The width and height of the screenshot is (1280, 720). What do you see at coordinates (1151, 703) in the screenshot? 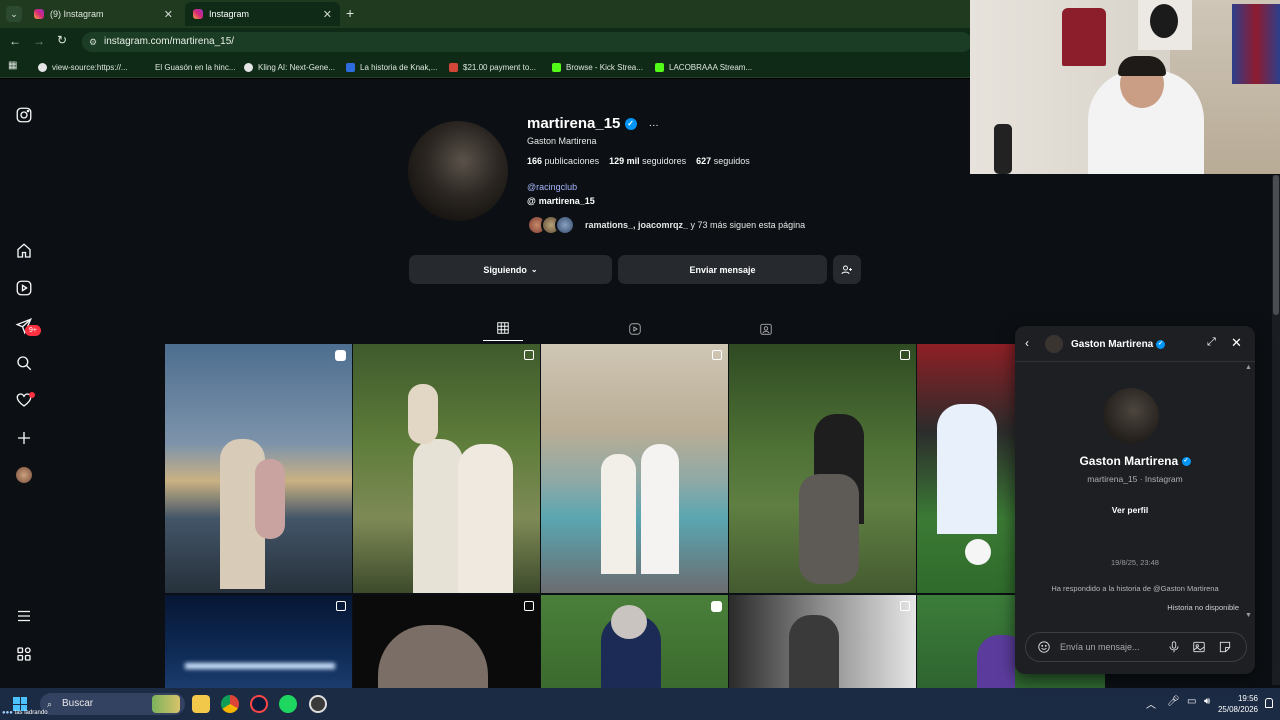
I see `tray-chevron-icon: ︿` at bounding box center [1151, 703].